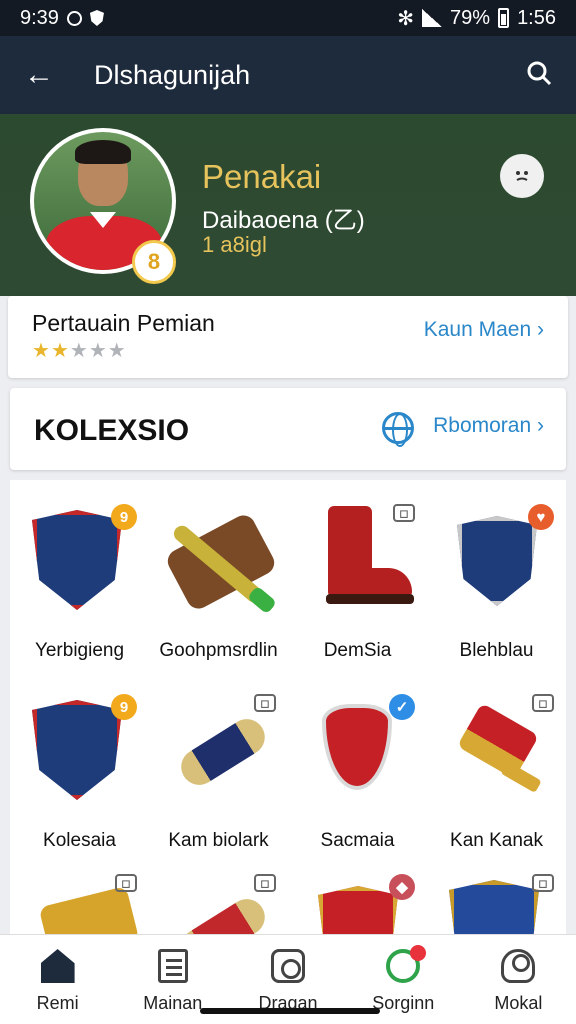  Describe the element at coordinates (406, 964) in the screenshot. I see `chat-icon` at that location.